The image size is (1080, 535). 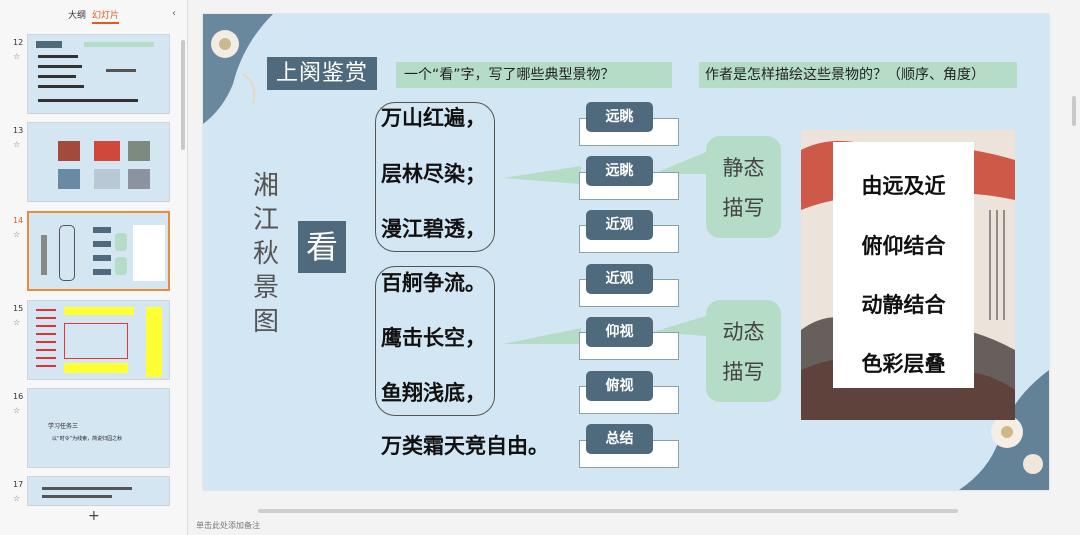 I want to click on notes-placeholder: 单击此处添加备注, so click(x=228, y=525).